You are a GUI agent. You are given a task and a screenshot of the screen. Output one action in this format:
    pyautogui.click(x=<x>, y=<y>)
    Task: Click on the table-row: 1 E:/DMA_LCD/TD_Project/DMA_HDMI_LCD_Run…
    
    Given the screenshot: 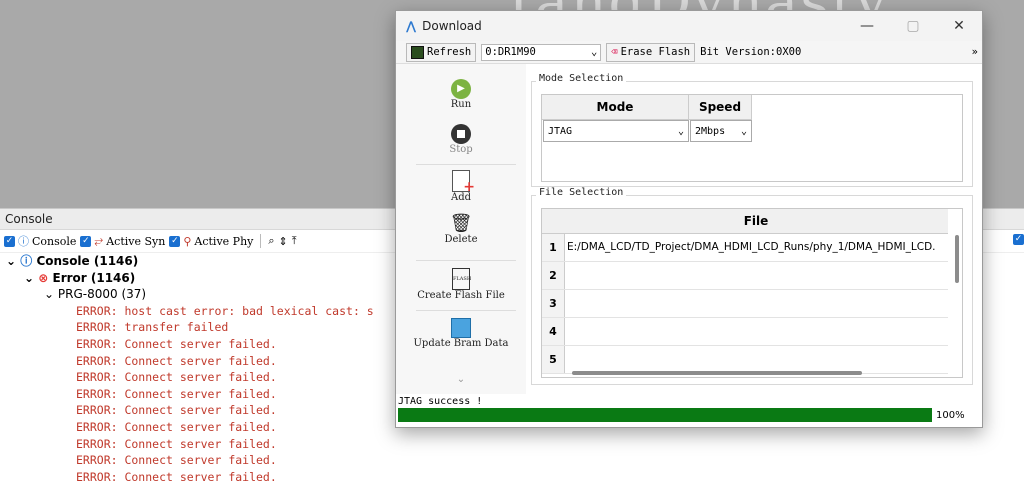 What is the action you would take?
    pyautogui.click(x=745, y=248)
    